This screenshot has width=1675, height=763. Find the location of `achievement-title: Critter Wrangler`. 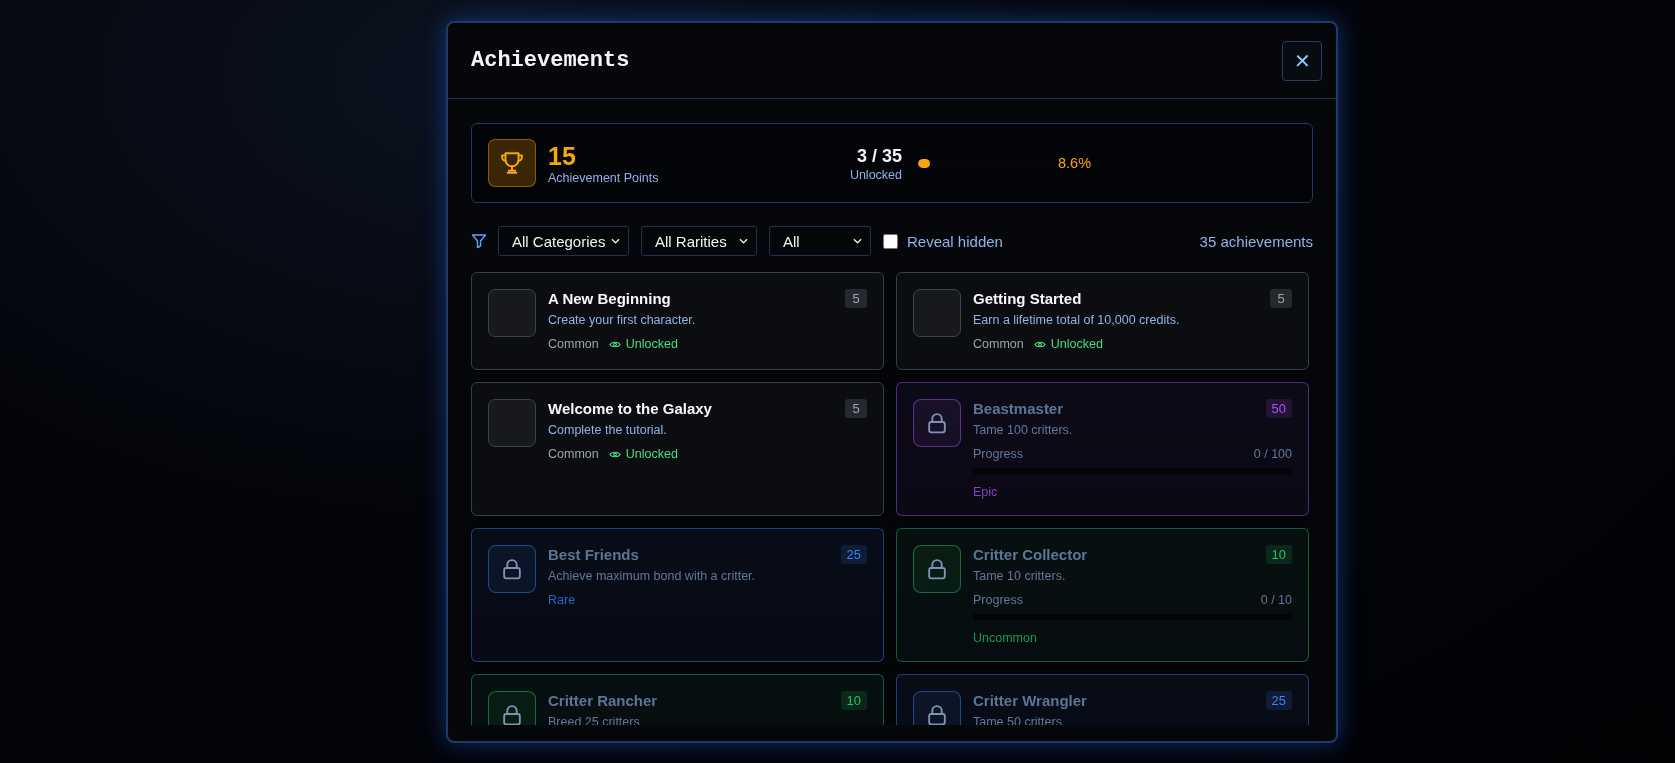

achievement-title: Critter Wrangler is located at coordinates (1030, 700).